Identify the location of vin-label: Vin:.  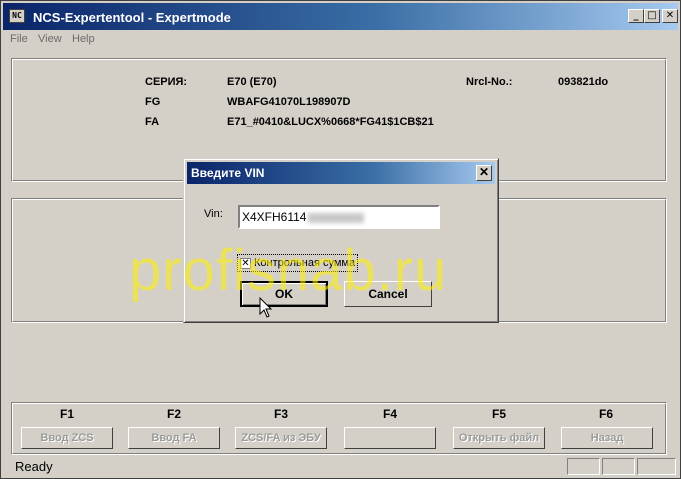
(213, 214).